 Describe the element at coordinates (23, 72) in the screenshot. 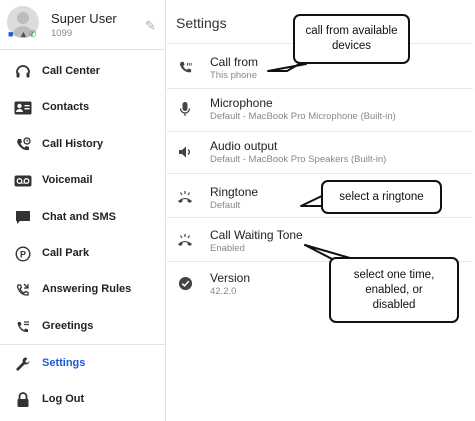

I see `headset-icon` at that location.